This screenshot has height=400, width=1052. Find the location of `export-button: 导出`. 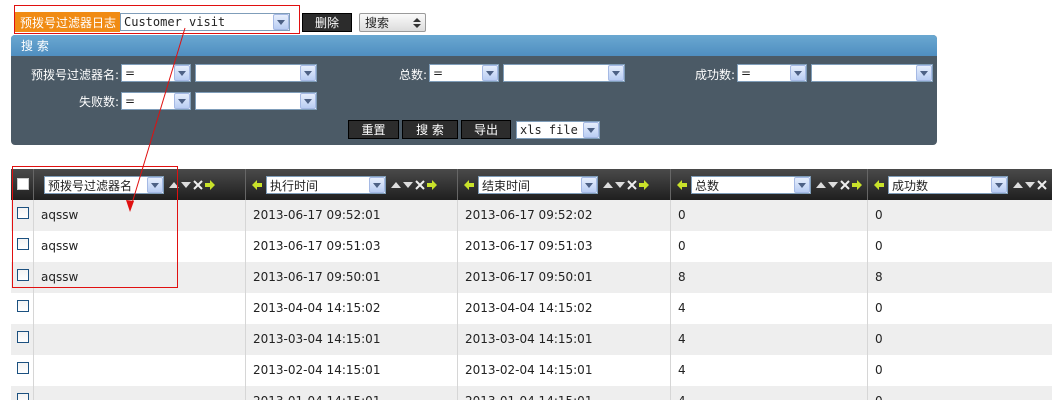

export-button: 导出 is located at coordinates (486, 129).